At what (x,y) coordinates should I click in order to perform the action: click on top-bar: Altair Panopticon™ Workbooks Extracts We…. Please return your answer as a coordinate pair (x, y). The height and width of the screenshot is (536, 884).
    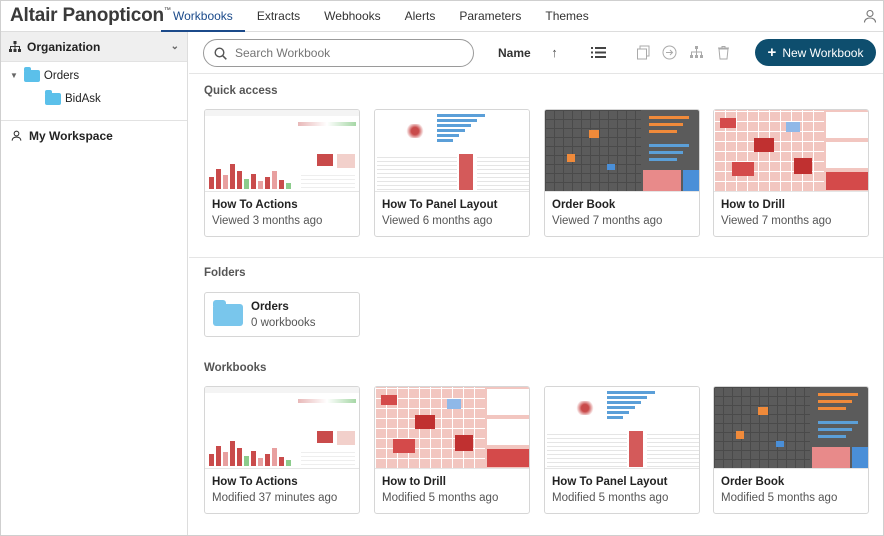
    Looking at the image, I should click on (442, 16).